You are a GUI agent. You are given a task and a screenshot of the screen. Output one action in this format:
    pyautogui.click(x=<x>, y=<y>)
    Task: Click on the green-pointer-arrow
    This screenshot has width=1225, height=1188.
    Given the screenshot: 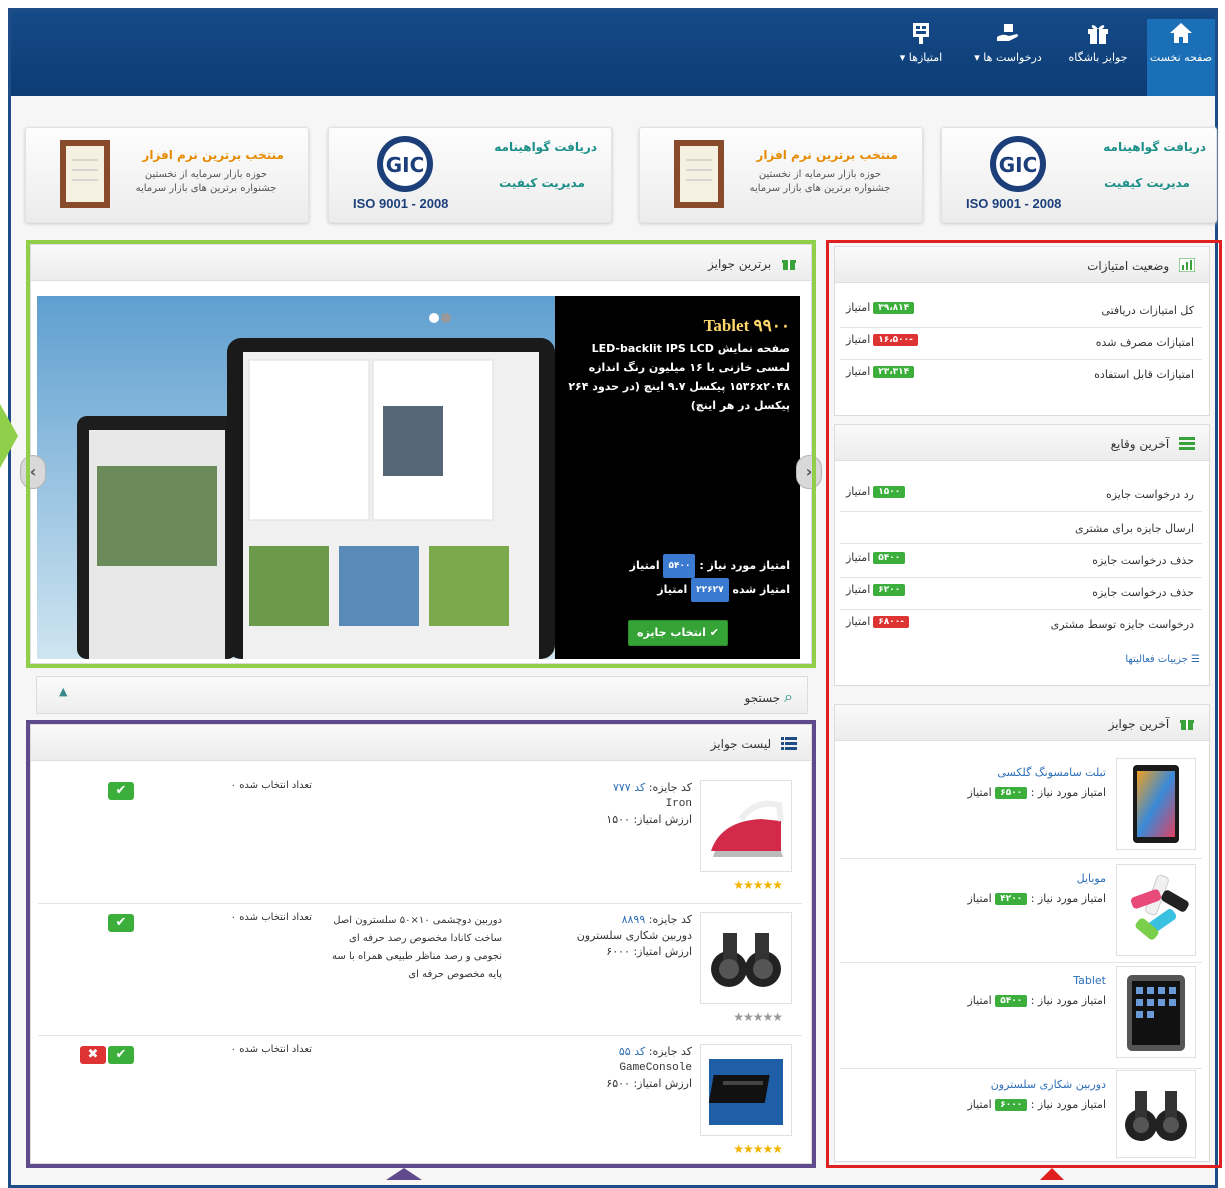 What is the action you would take?
    pyautogui.click(x=9, y=436)
    